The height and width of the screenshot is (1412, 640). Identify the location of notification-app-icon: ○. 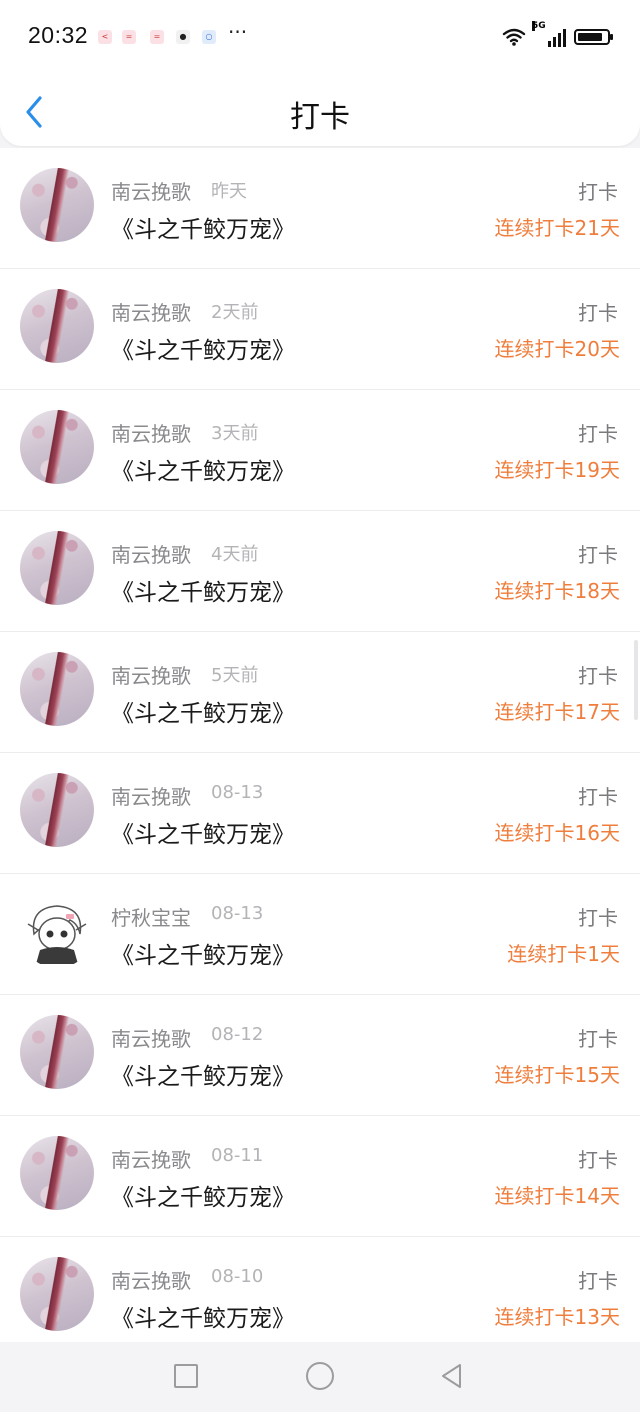
(209, 37).